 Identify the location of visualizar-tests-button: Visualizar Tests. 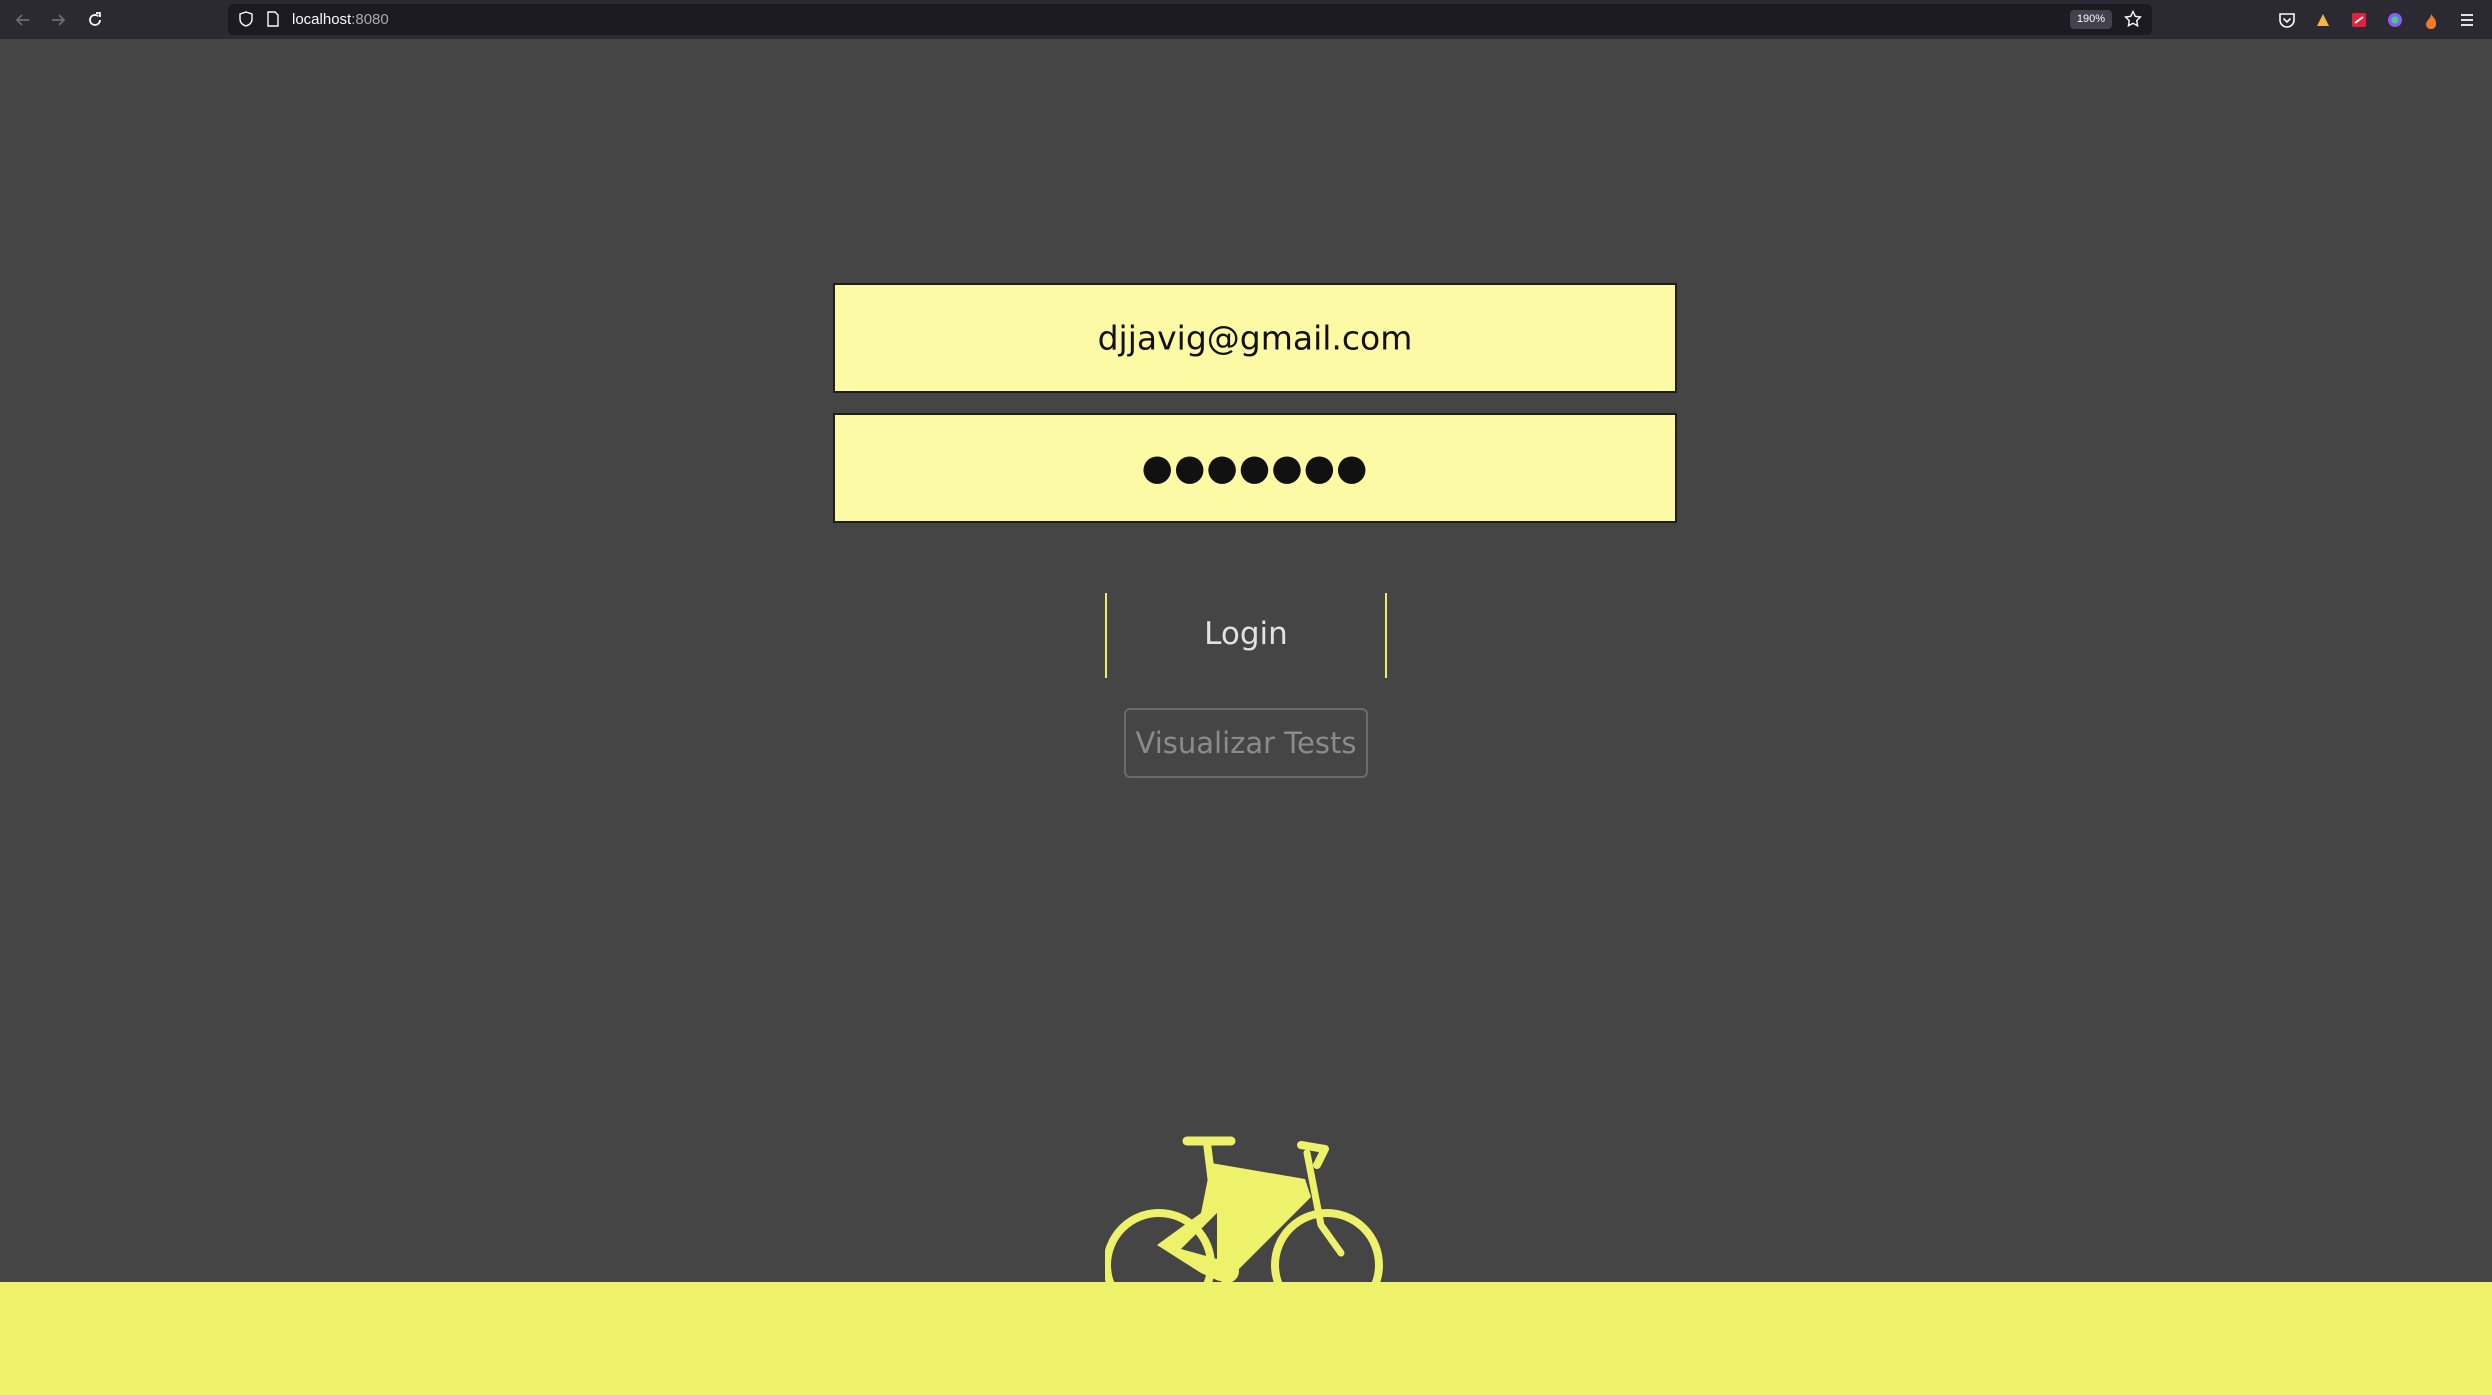
(1246, 743).